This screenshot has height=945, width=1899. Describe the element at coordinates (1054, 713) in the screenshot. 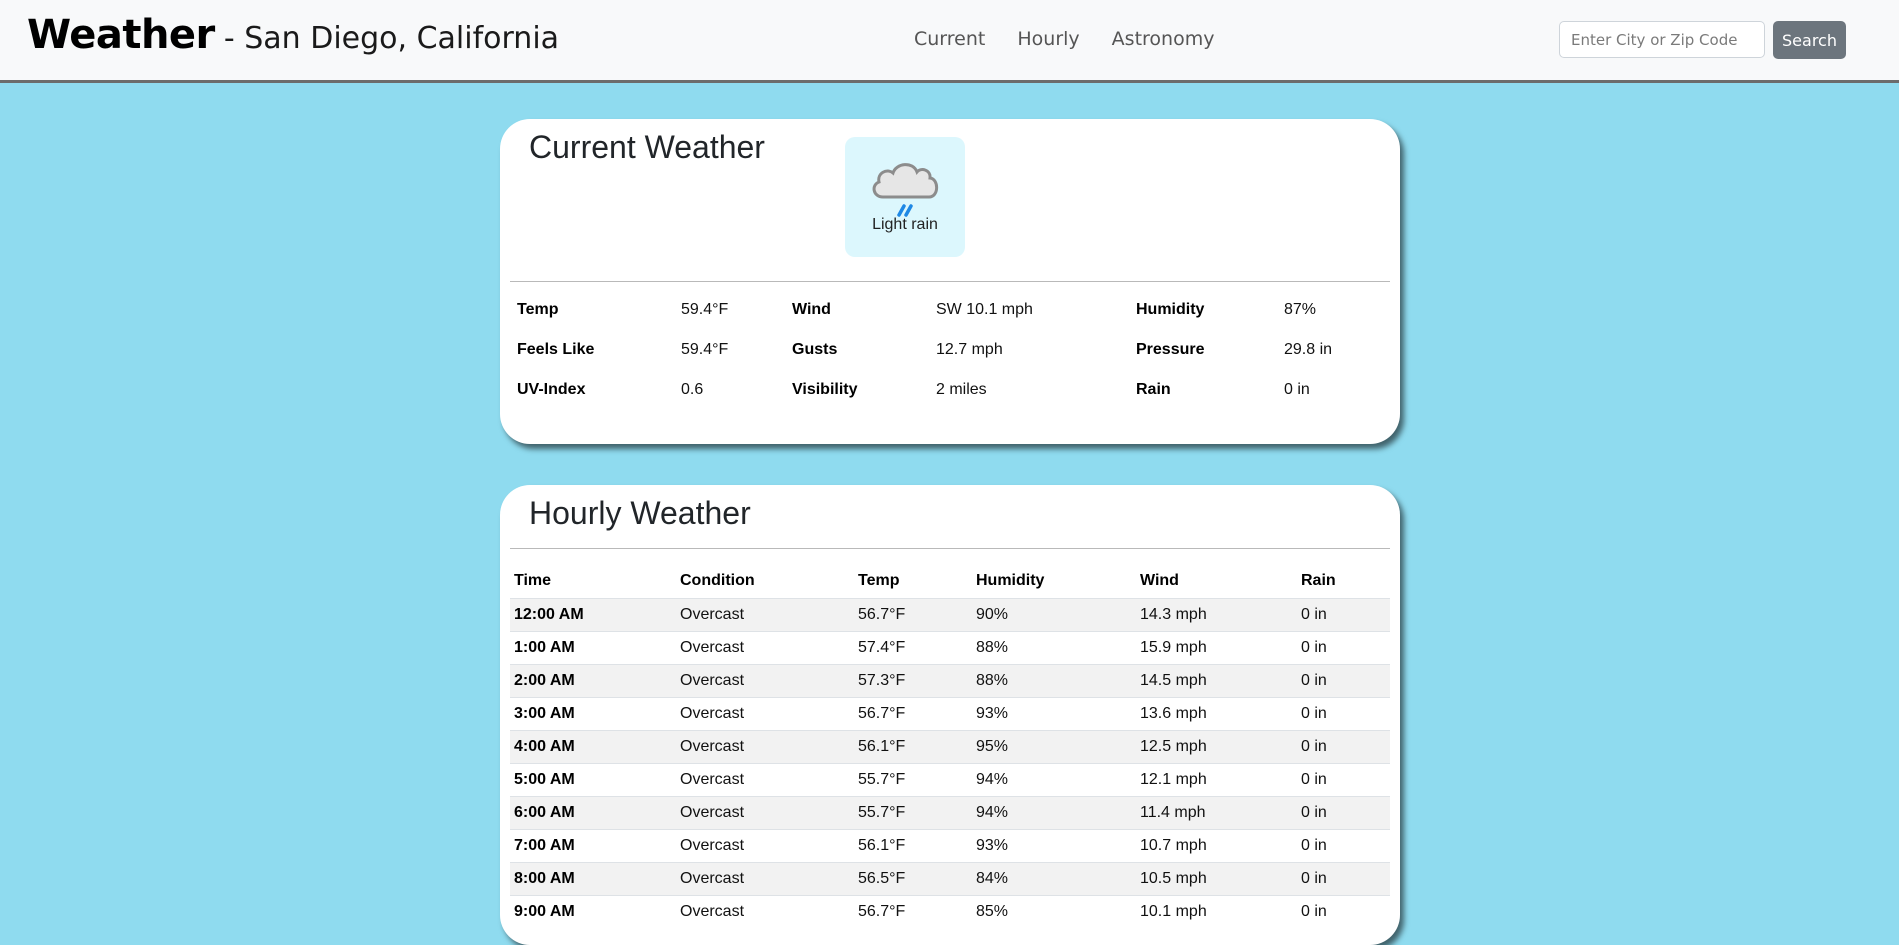

I see `cell-humidity: 93%` at that location.